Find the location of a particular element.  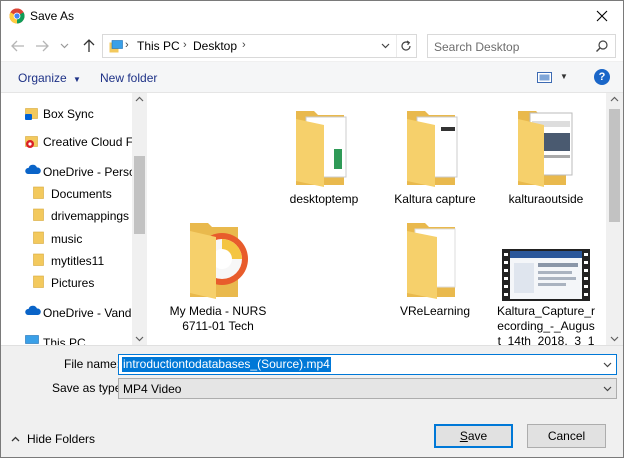

sidebar-item-label: OneDrive - Person is located at coordinates (93, 172).